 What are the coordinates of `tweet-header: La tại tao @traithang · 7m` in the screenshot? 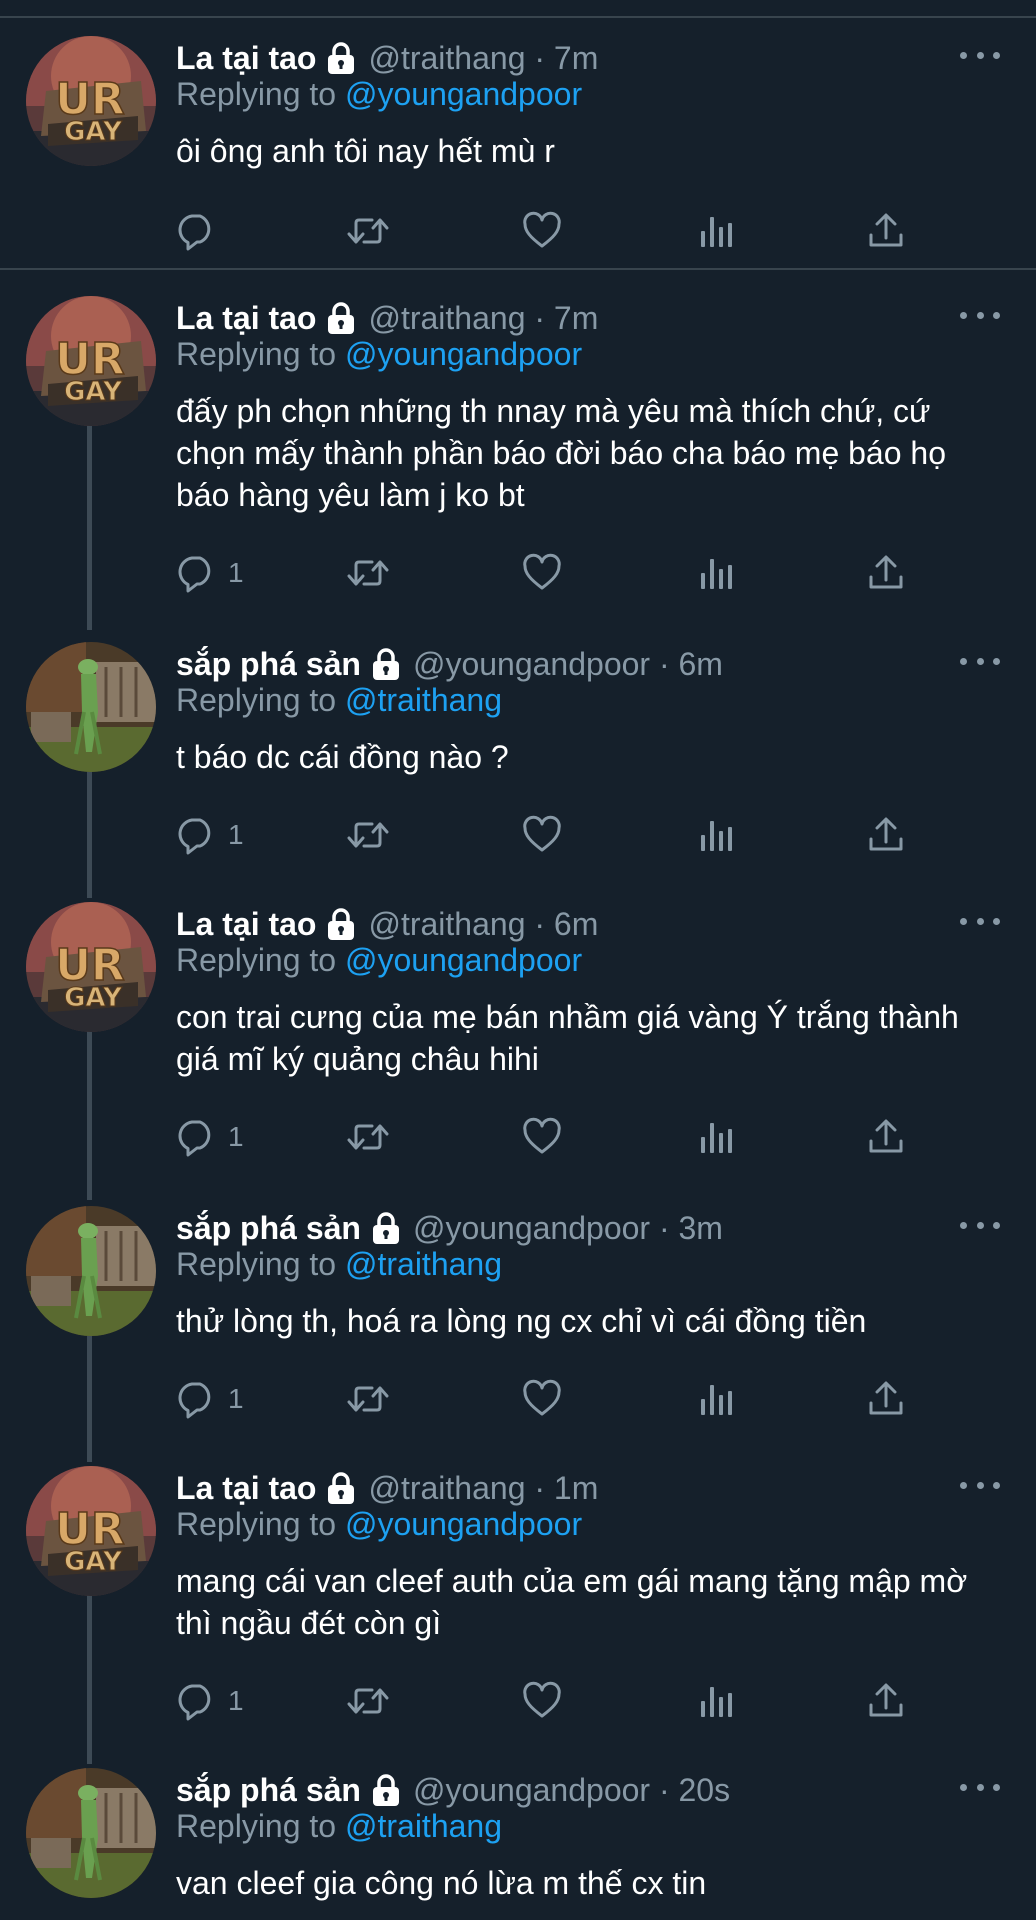 It's located at (387, 318).